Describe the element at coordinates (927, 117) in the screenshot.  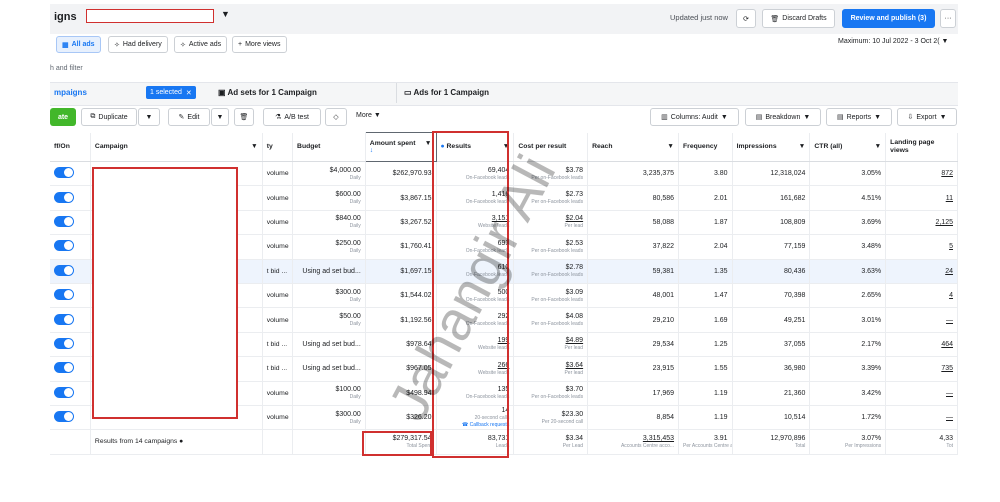
I see `export-button: ⇩ Export ▼` at that location.